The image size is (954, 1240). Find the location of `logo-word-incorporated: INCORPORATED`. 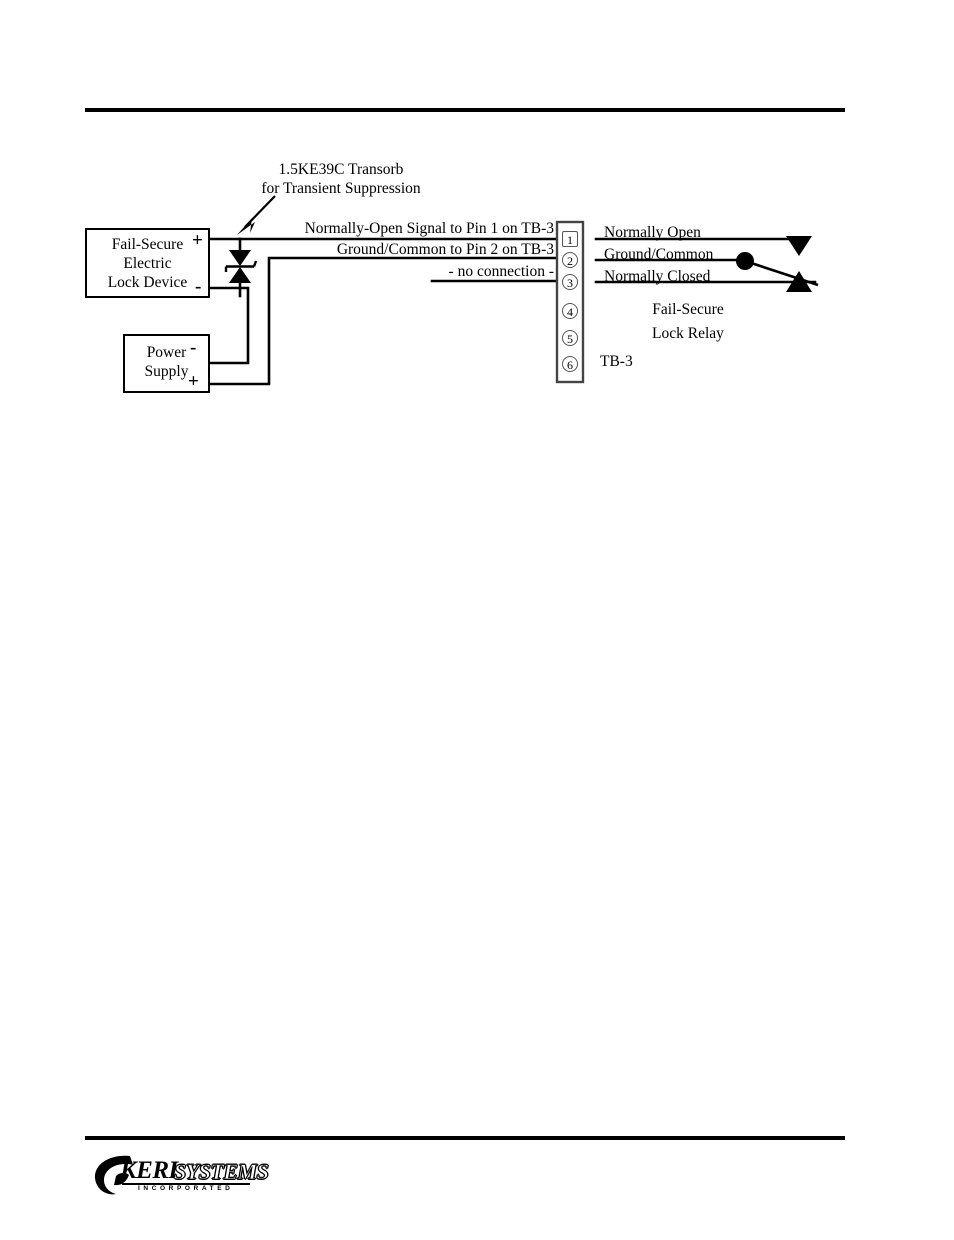

logo-word-incorporated: INCORPORATED is located at coordinates (186, 1188).